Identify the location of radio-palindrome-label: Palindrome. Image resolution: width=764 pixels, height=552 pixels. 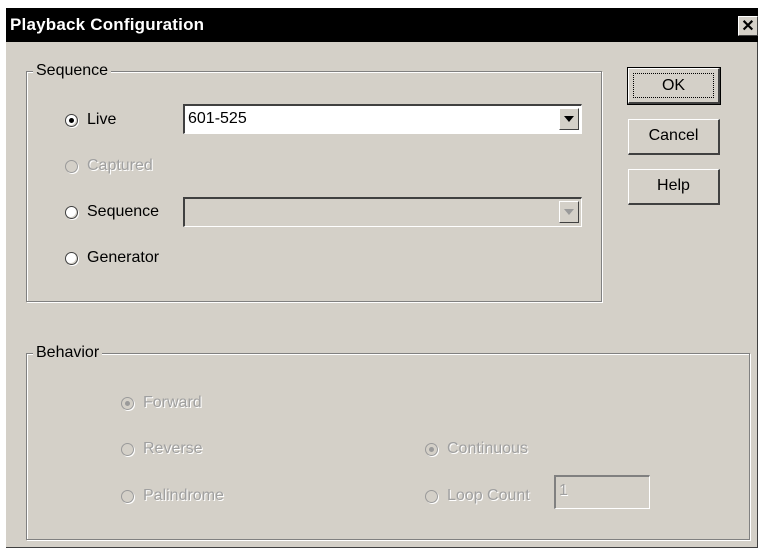
(183, 495).